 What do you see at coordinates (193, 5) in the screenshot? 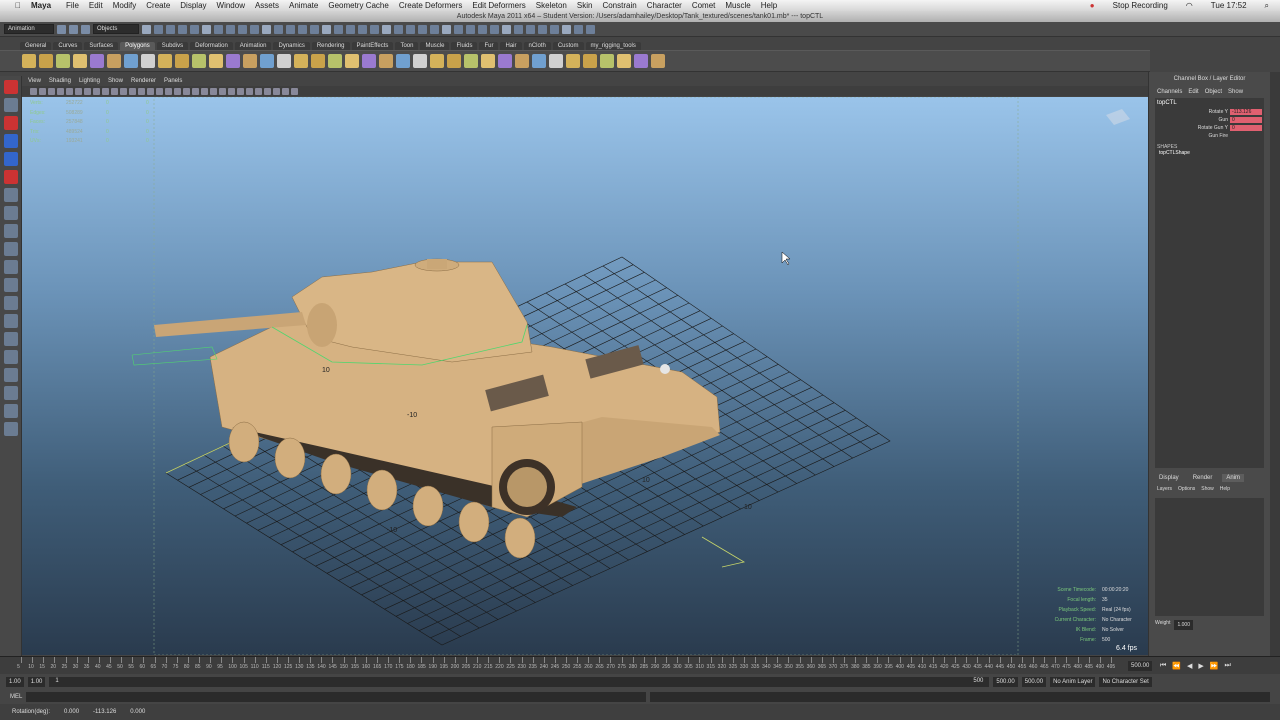
I see `menu-display: Display` at bounding box center [193, 5].